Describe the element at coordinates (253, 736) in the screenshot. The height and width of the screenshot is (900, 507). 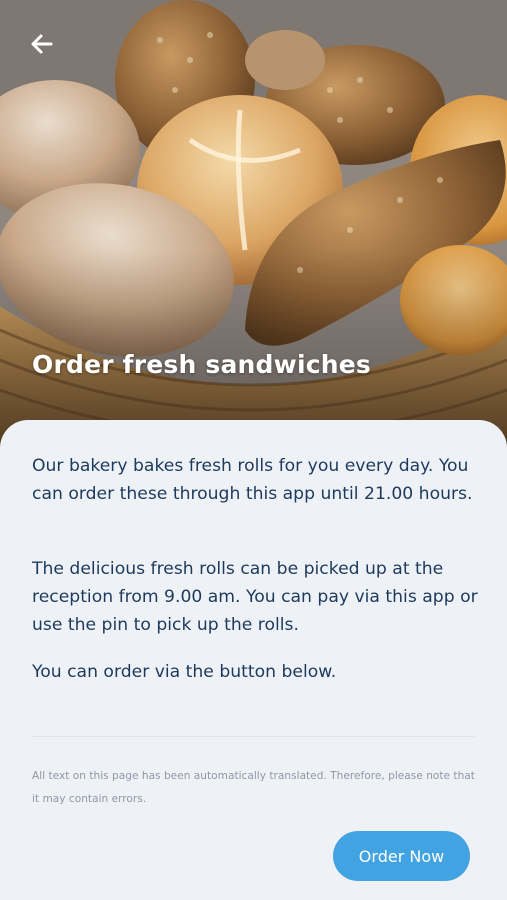
I see `divider` at that location.